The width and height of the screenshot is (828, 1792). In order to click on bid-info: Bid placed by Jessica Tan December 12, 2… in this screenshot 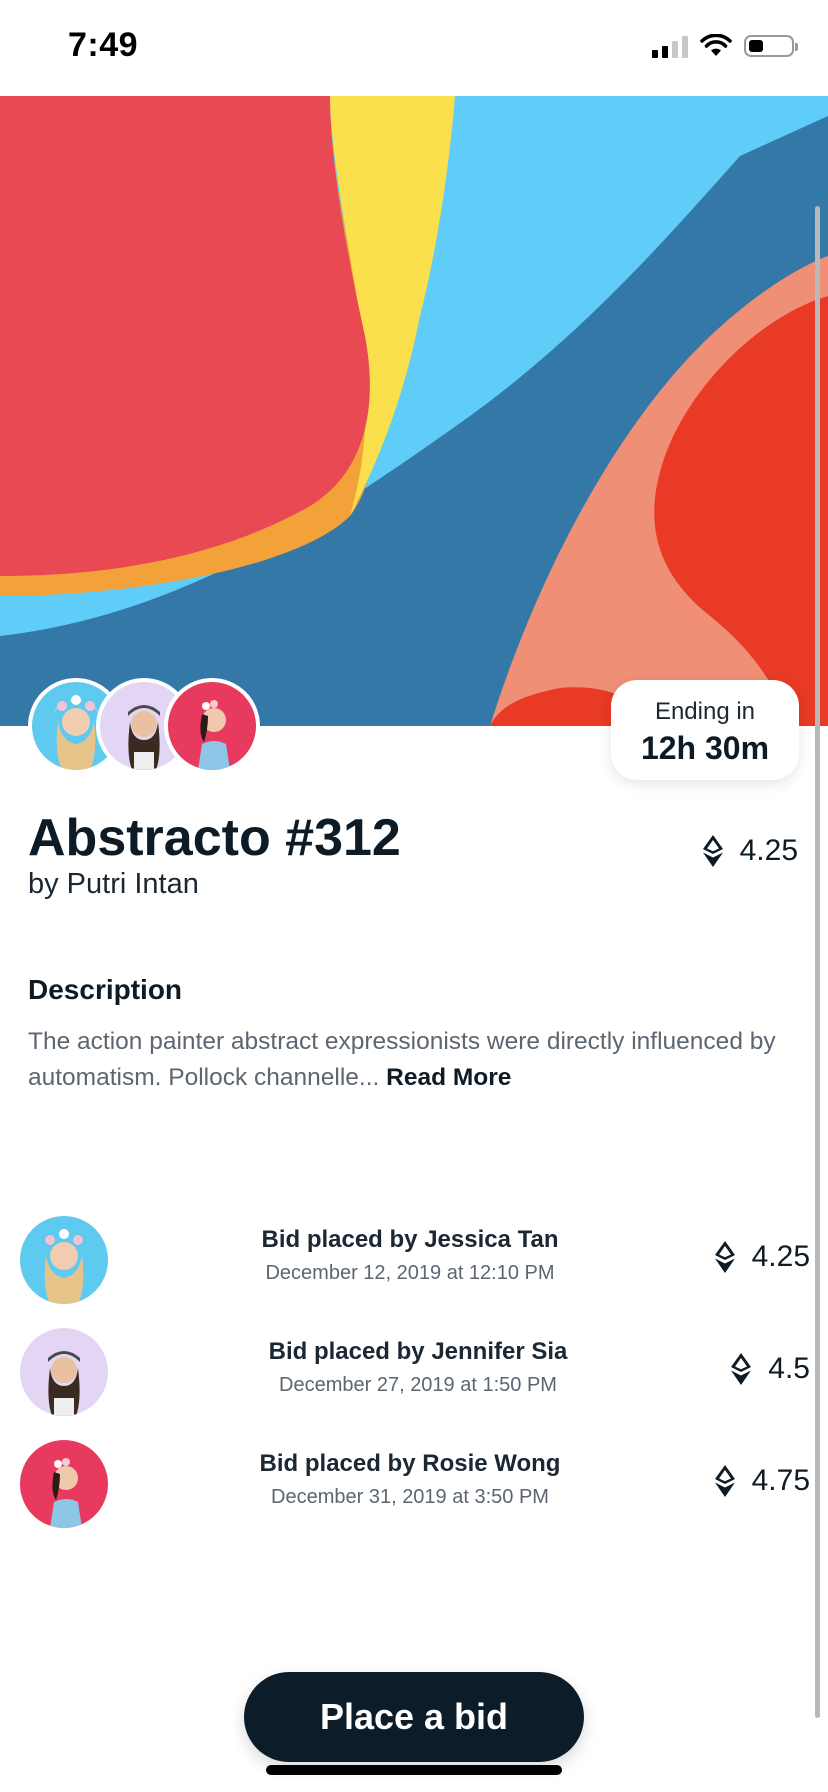, I will do `click(410, 1255)`.